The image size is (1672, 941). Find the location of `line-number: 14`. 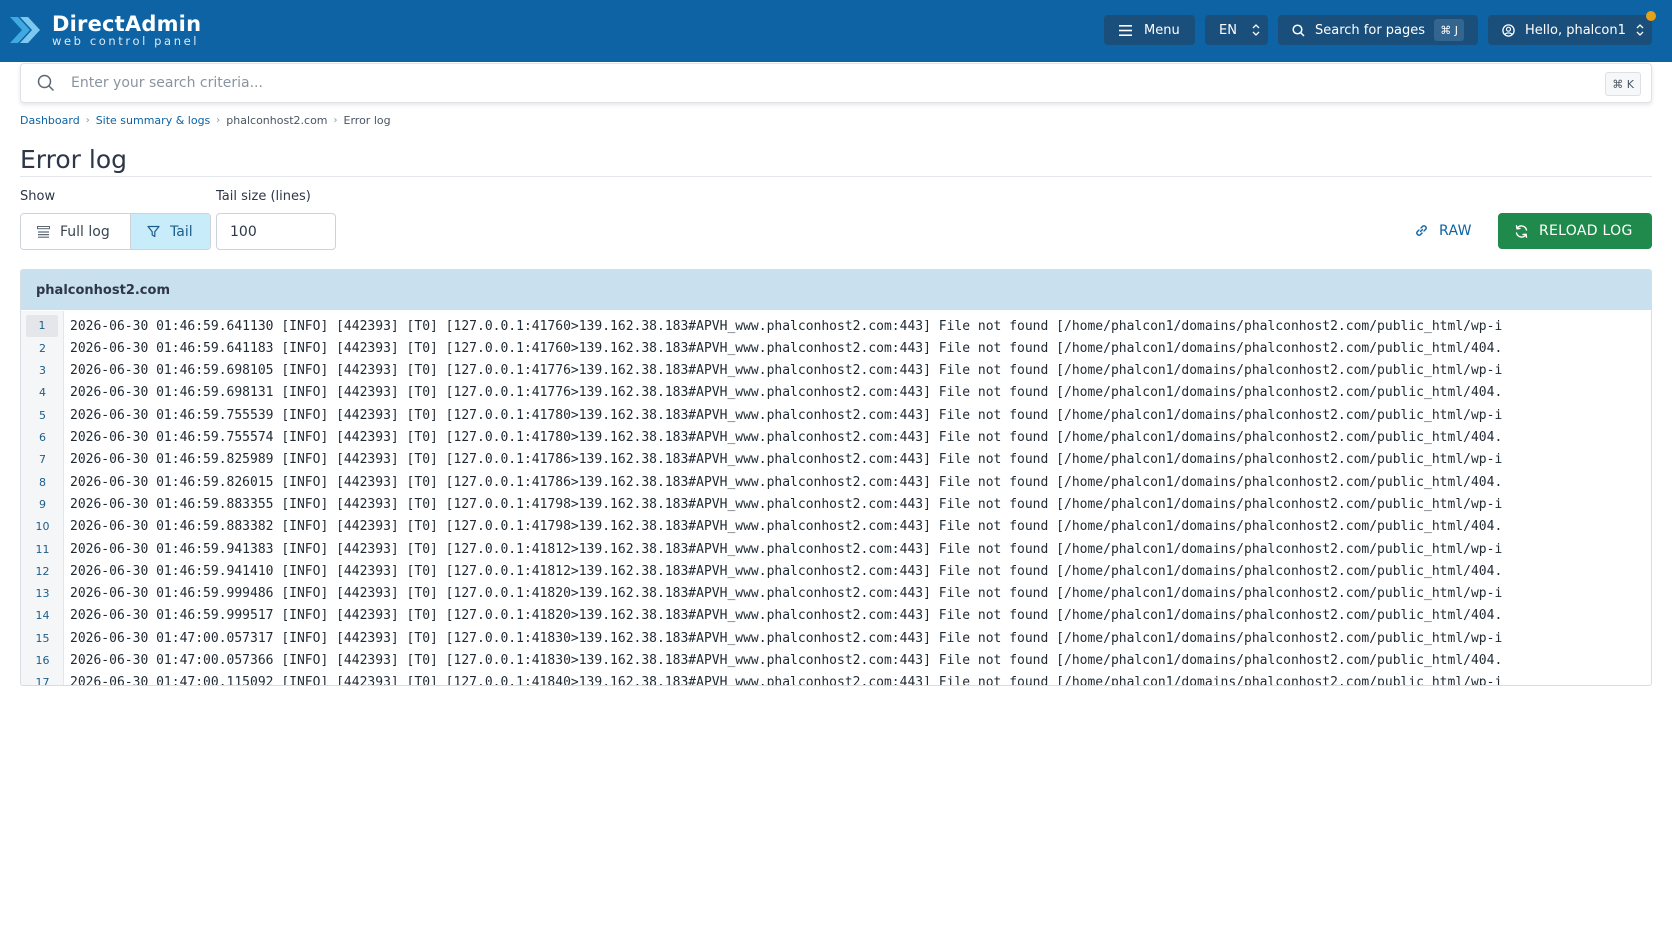

line-number: 14 is located at coordinates (42, 616).